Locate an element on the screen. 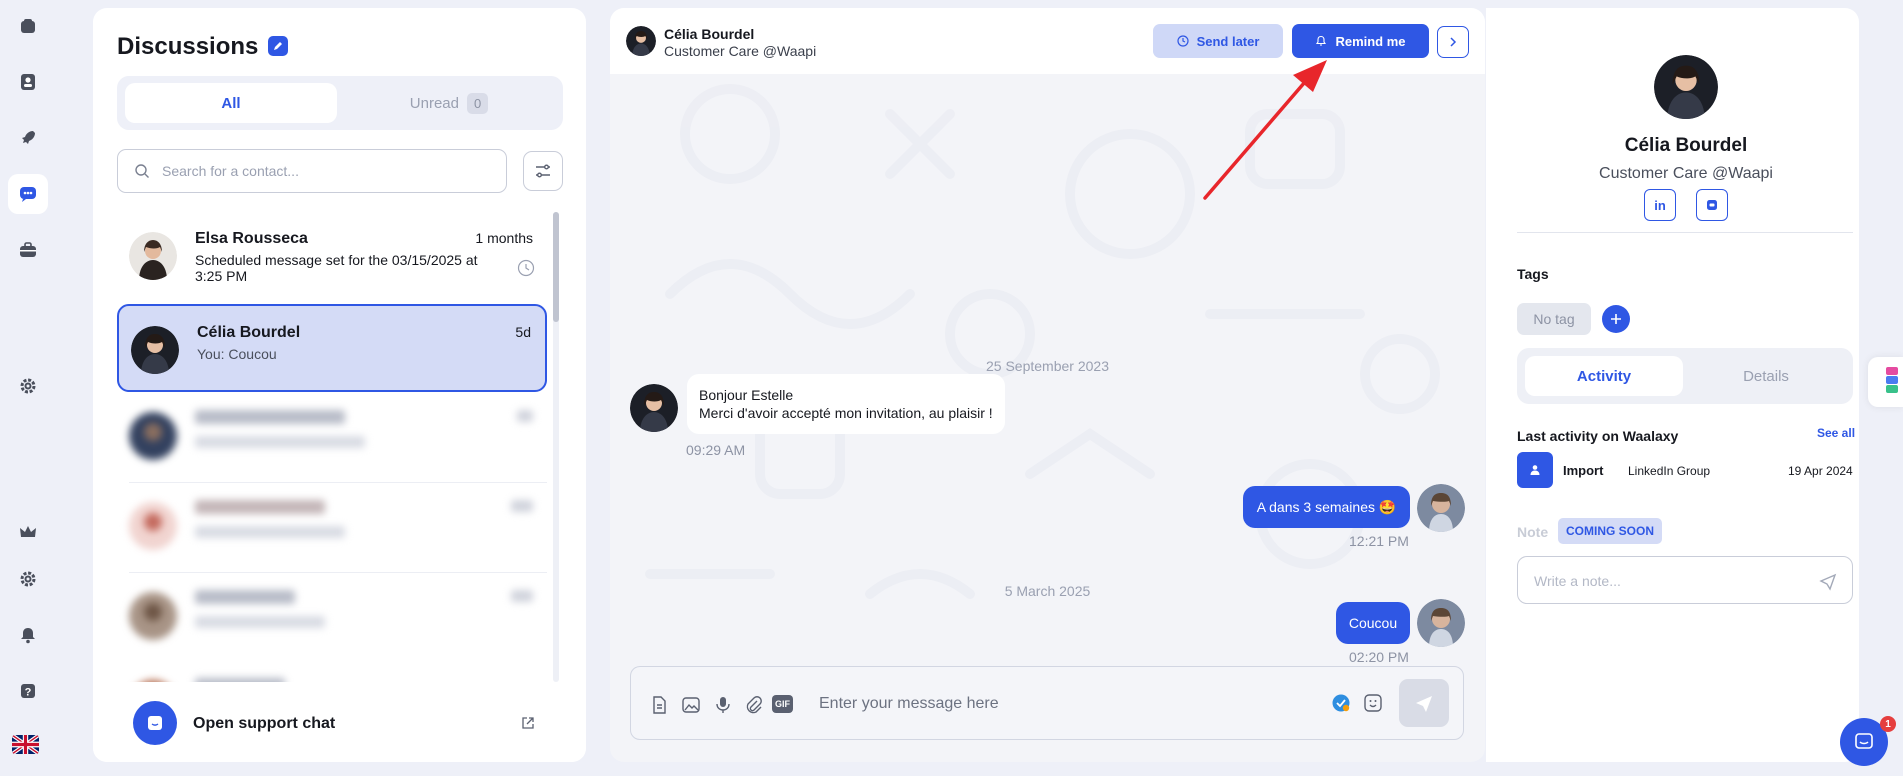 Image resolution: width=1903 pixels, height=776 pixels. activity-source: LinkedIn Group is located at coordinates (1669, 471).